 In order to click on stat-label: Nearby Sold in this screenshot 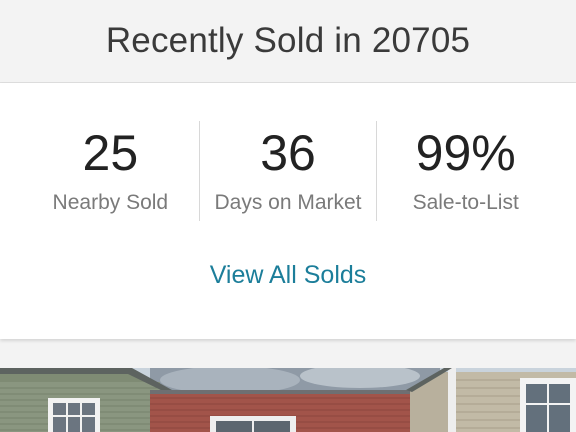, I will do `click(110, 202)`.